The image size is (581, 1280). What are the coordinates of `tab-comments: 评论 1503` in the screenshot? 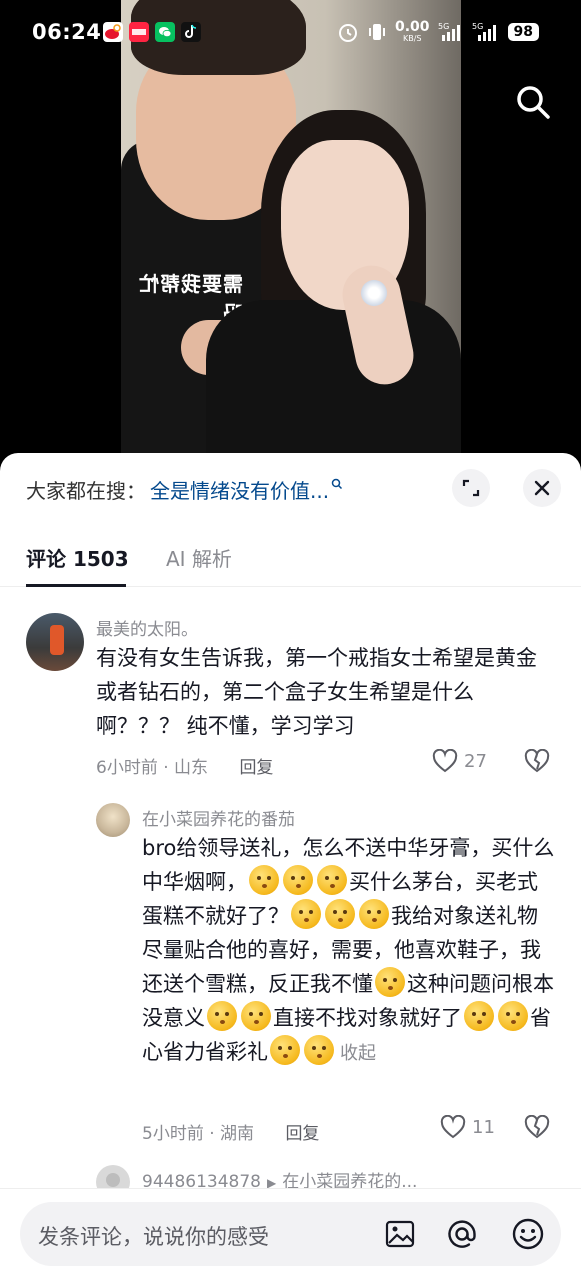 It's located at (77, 557).